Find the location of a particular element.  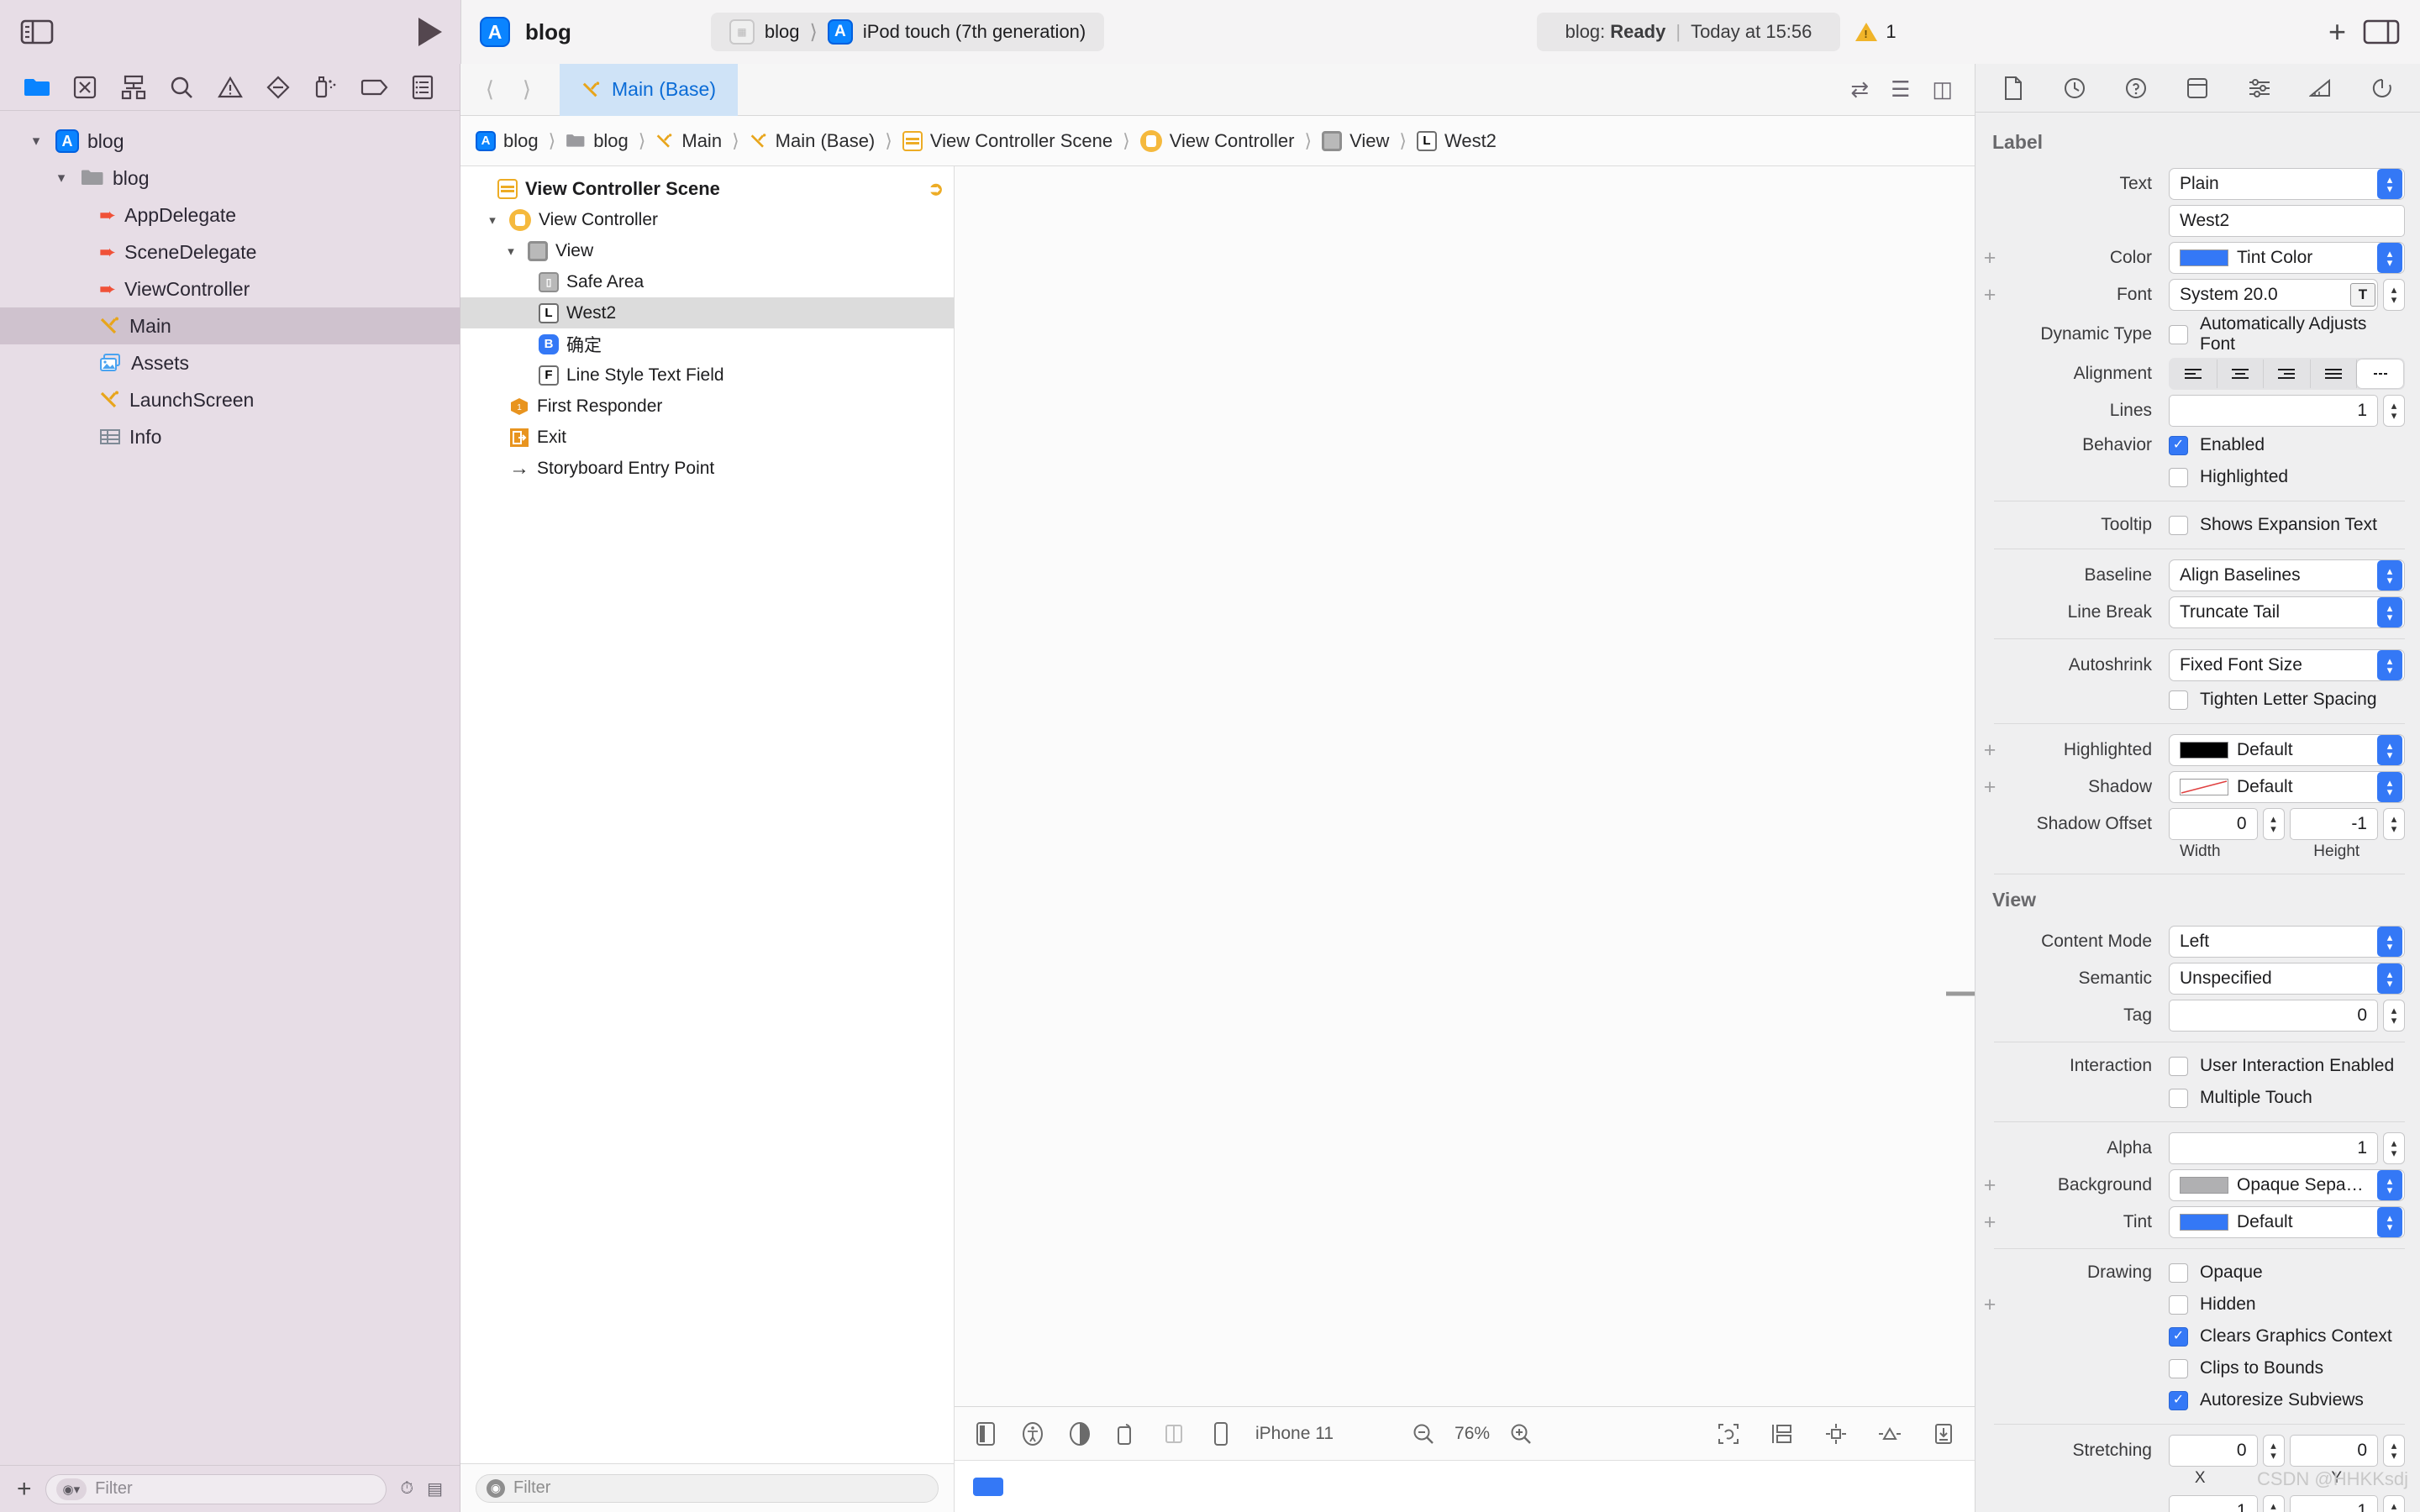

recent-files-icon: ⏱ is located at coordinates (406, 1489).